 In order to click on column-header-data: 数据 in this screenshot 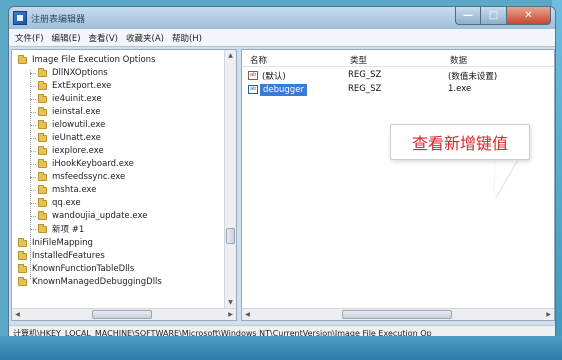, I will do `click(458, 60)`.